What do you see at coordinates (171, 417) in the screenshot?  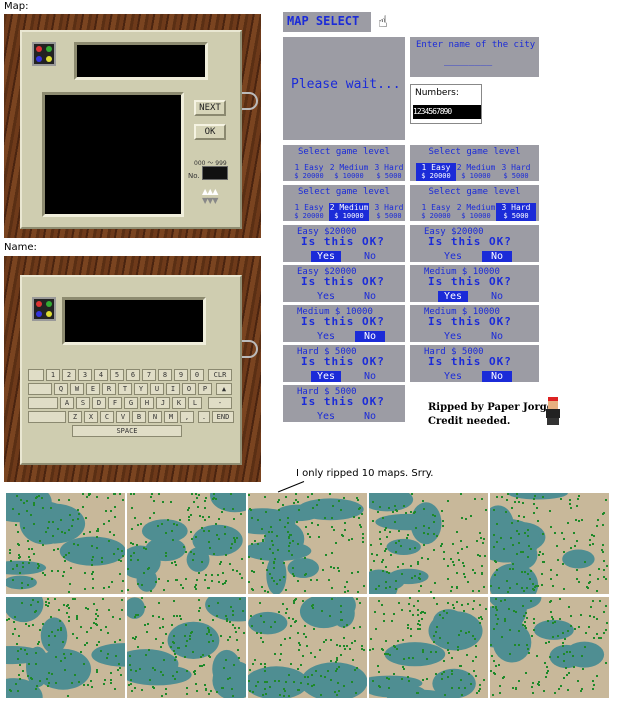 I see `key-m: M` at bounding box center [171, 417].